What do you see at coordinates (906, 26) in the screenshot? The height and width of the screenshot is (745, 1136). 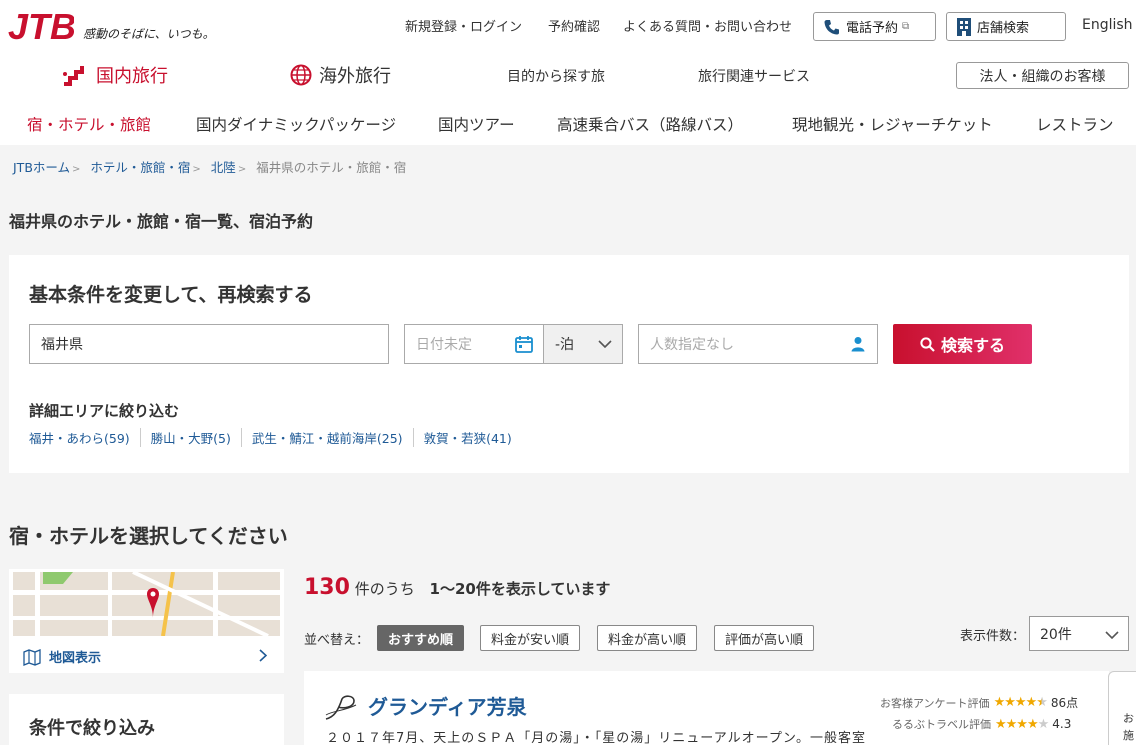 I see `external-window-icon: ⧉` at bounding box center [906, 26].